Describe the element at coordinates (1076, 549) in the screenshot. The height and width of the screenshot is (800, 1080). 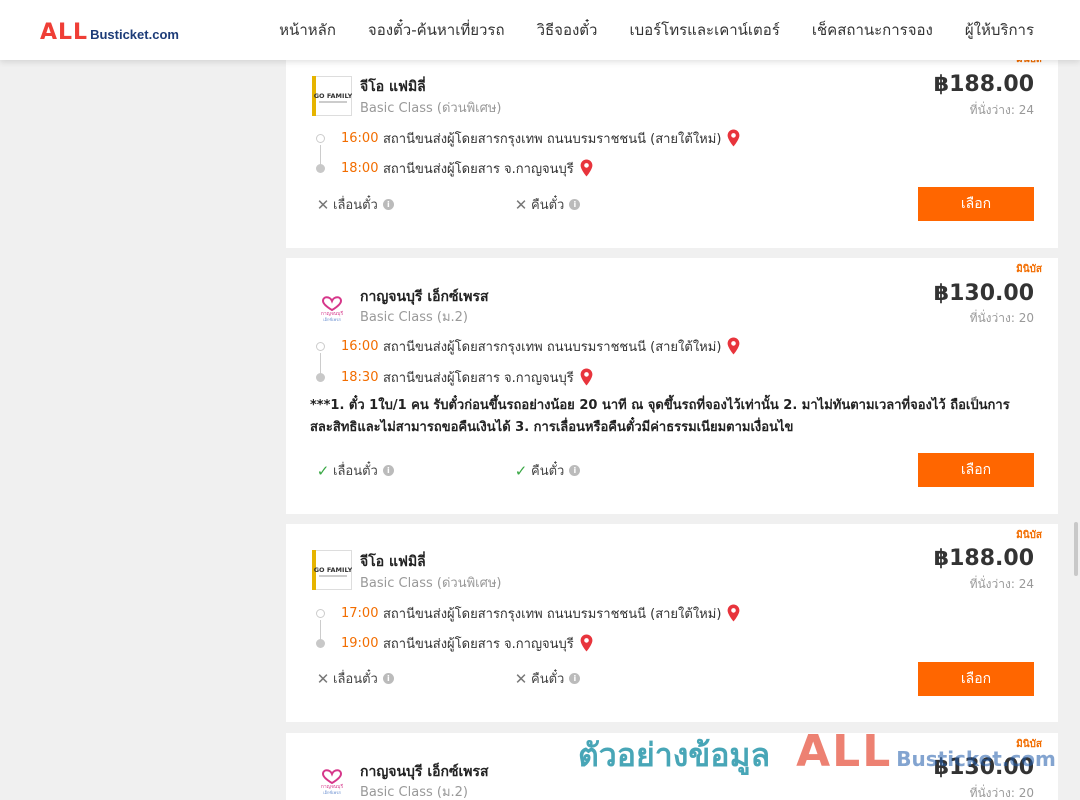
I see `scrollbar-thumb` at that location.